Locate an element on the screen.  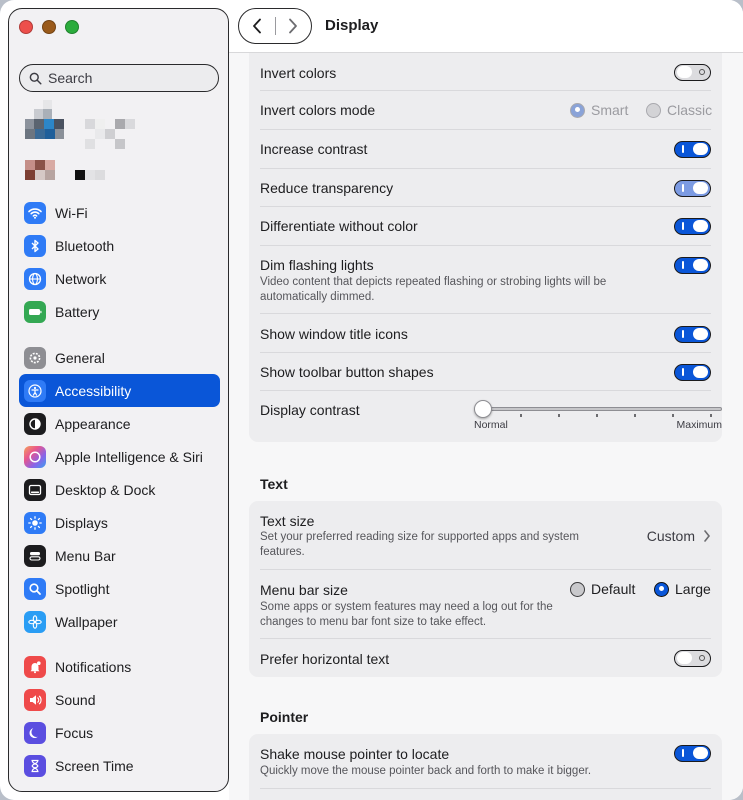
sidebar-item-notifications: Notifications is located at coordinates (119, 666).